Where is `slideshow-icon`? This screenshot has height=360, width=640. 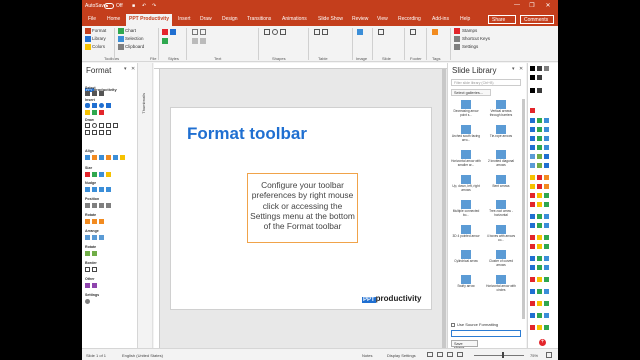
slideshow-icon is located at coordinates (460, 354).